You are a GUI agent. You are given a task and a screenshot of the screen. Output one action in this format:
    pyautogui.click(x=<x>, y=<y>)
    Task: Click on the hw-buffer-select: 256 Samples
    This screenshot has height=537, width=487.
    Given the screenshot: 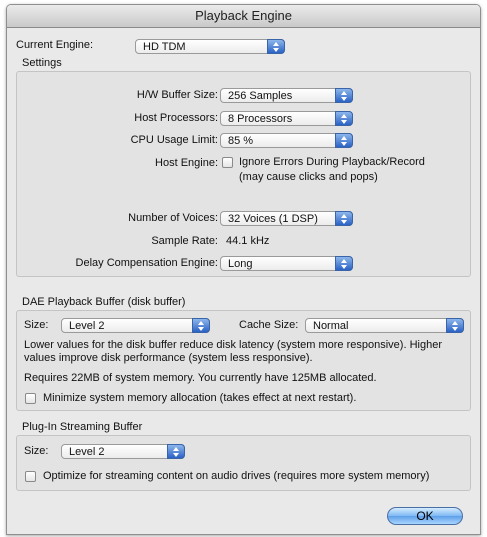 What is the action you would take?
    pyautogui.click(x=286, y=95)
    